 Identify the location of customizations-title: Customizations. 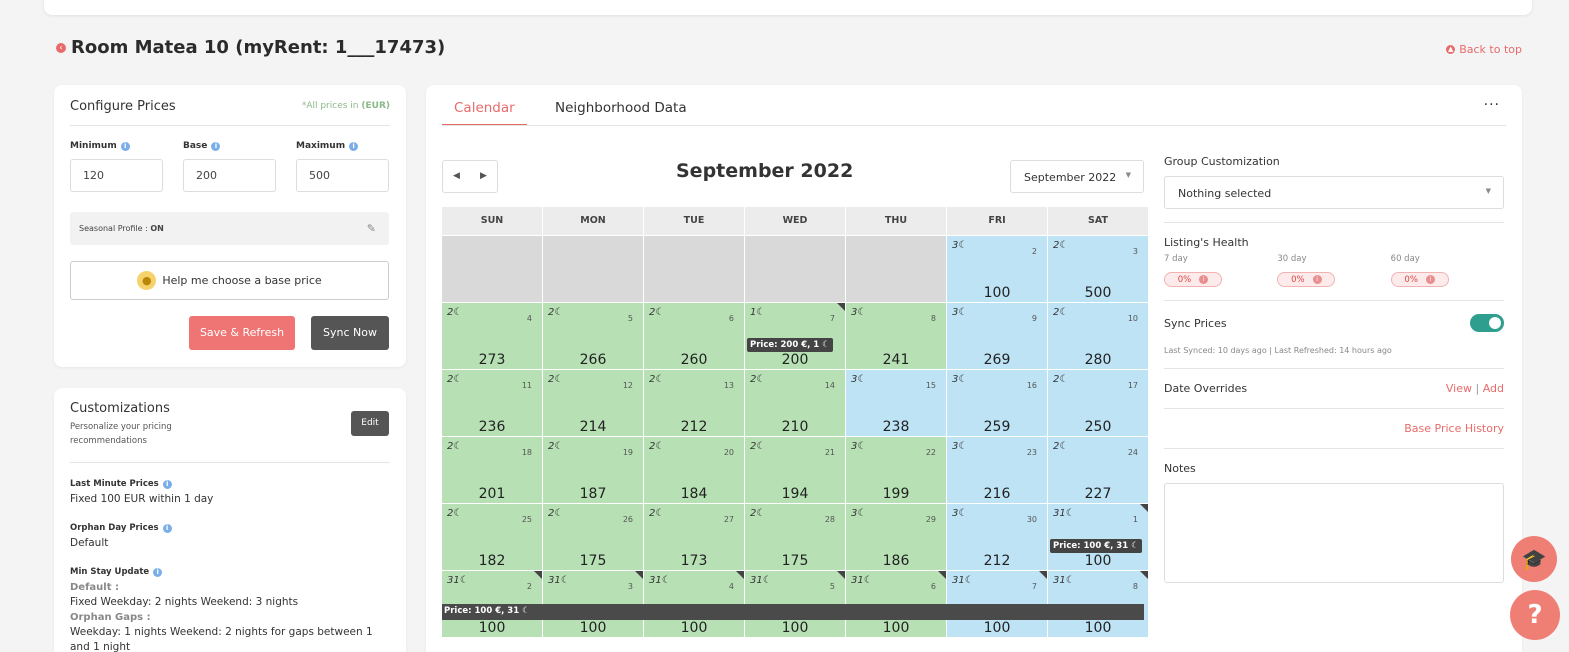
(120, 408).